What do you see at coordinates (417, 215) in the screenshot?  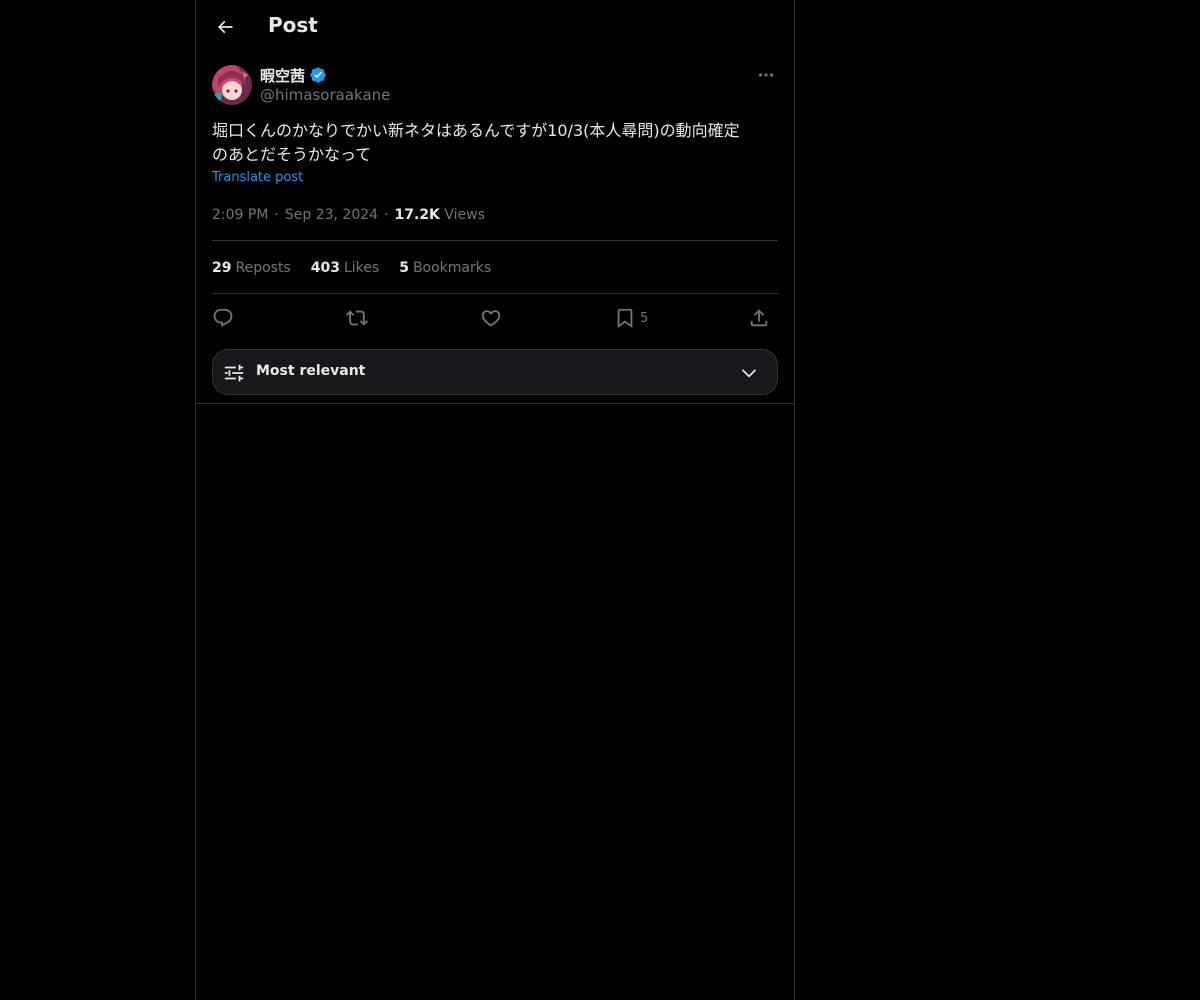 I see `views-count: 17.2K` at bounding box center [417, 215].